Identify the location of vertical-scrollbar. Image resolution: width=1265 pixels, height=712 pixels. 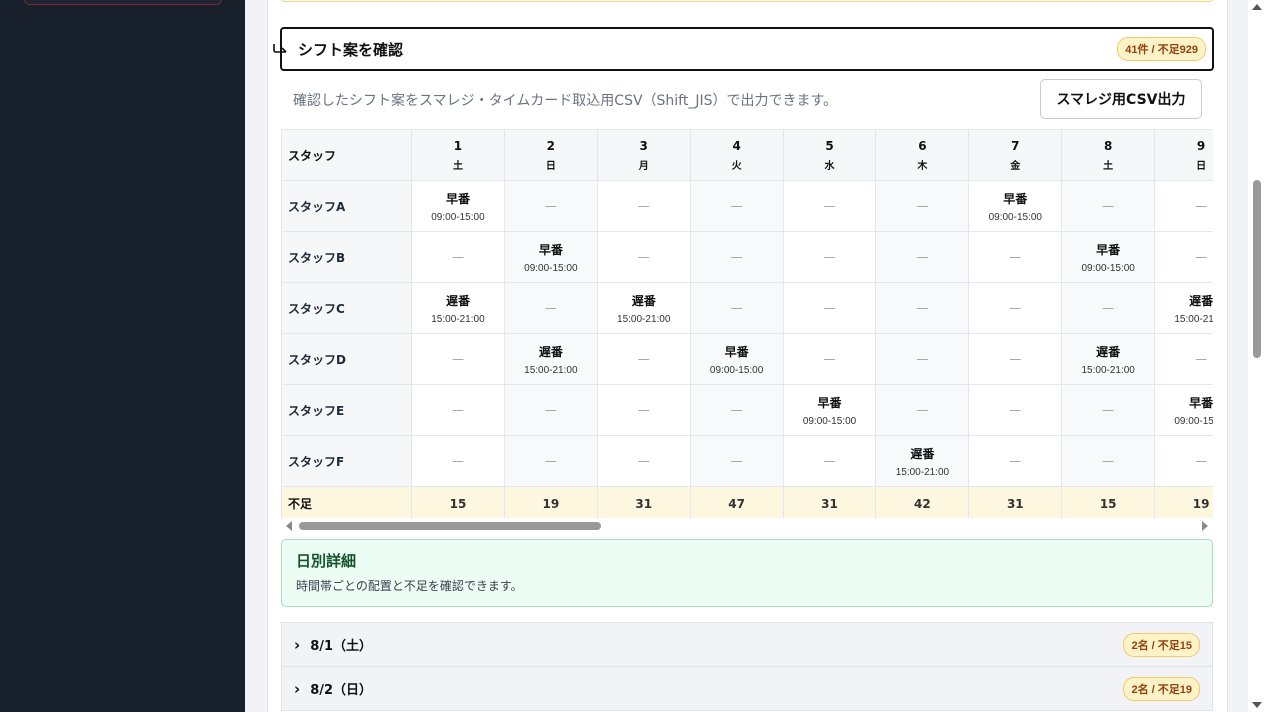
(1256, 356).